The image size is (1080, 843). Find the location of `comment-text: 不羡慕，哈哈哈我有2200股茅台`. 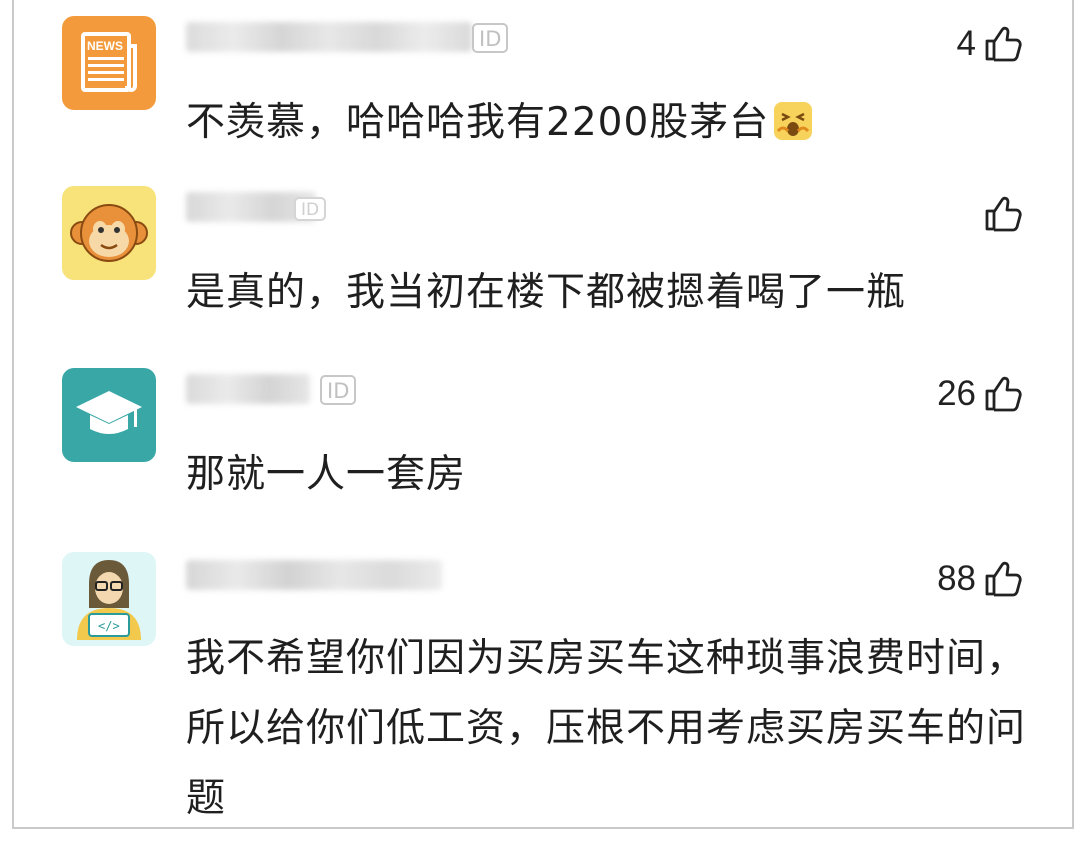

comment-text: 不羡慕，哈哈哈我有2200股茅台 is located at coordinates (606, 123).